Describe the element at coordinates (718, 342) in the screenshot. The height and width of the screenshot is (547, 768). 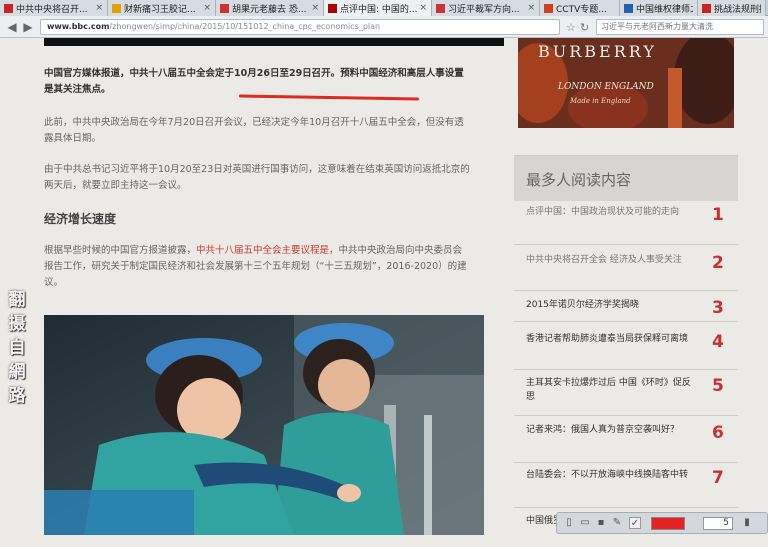
I see `rank-number: 4` at that location.